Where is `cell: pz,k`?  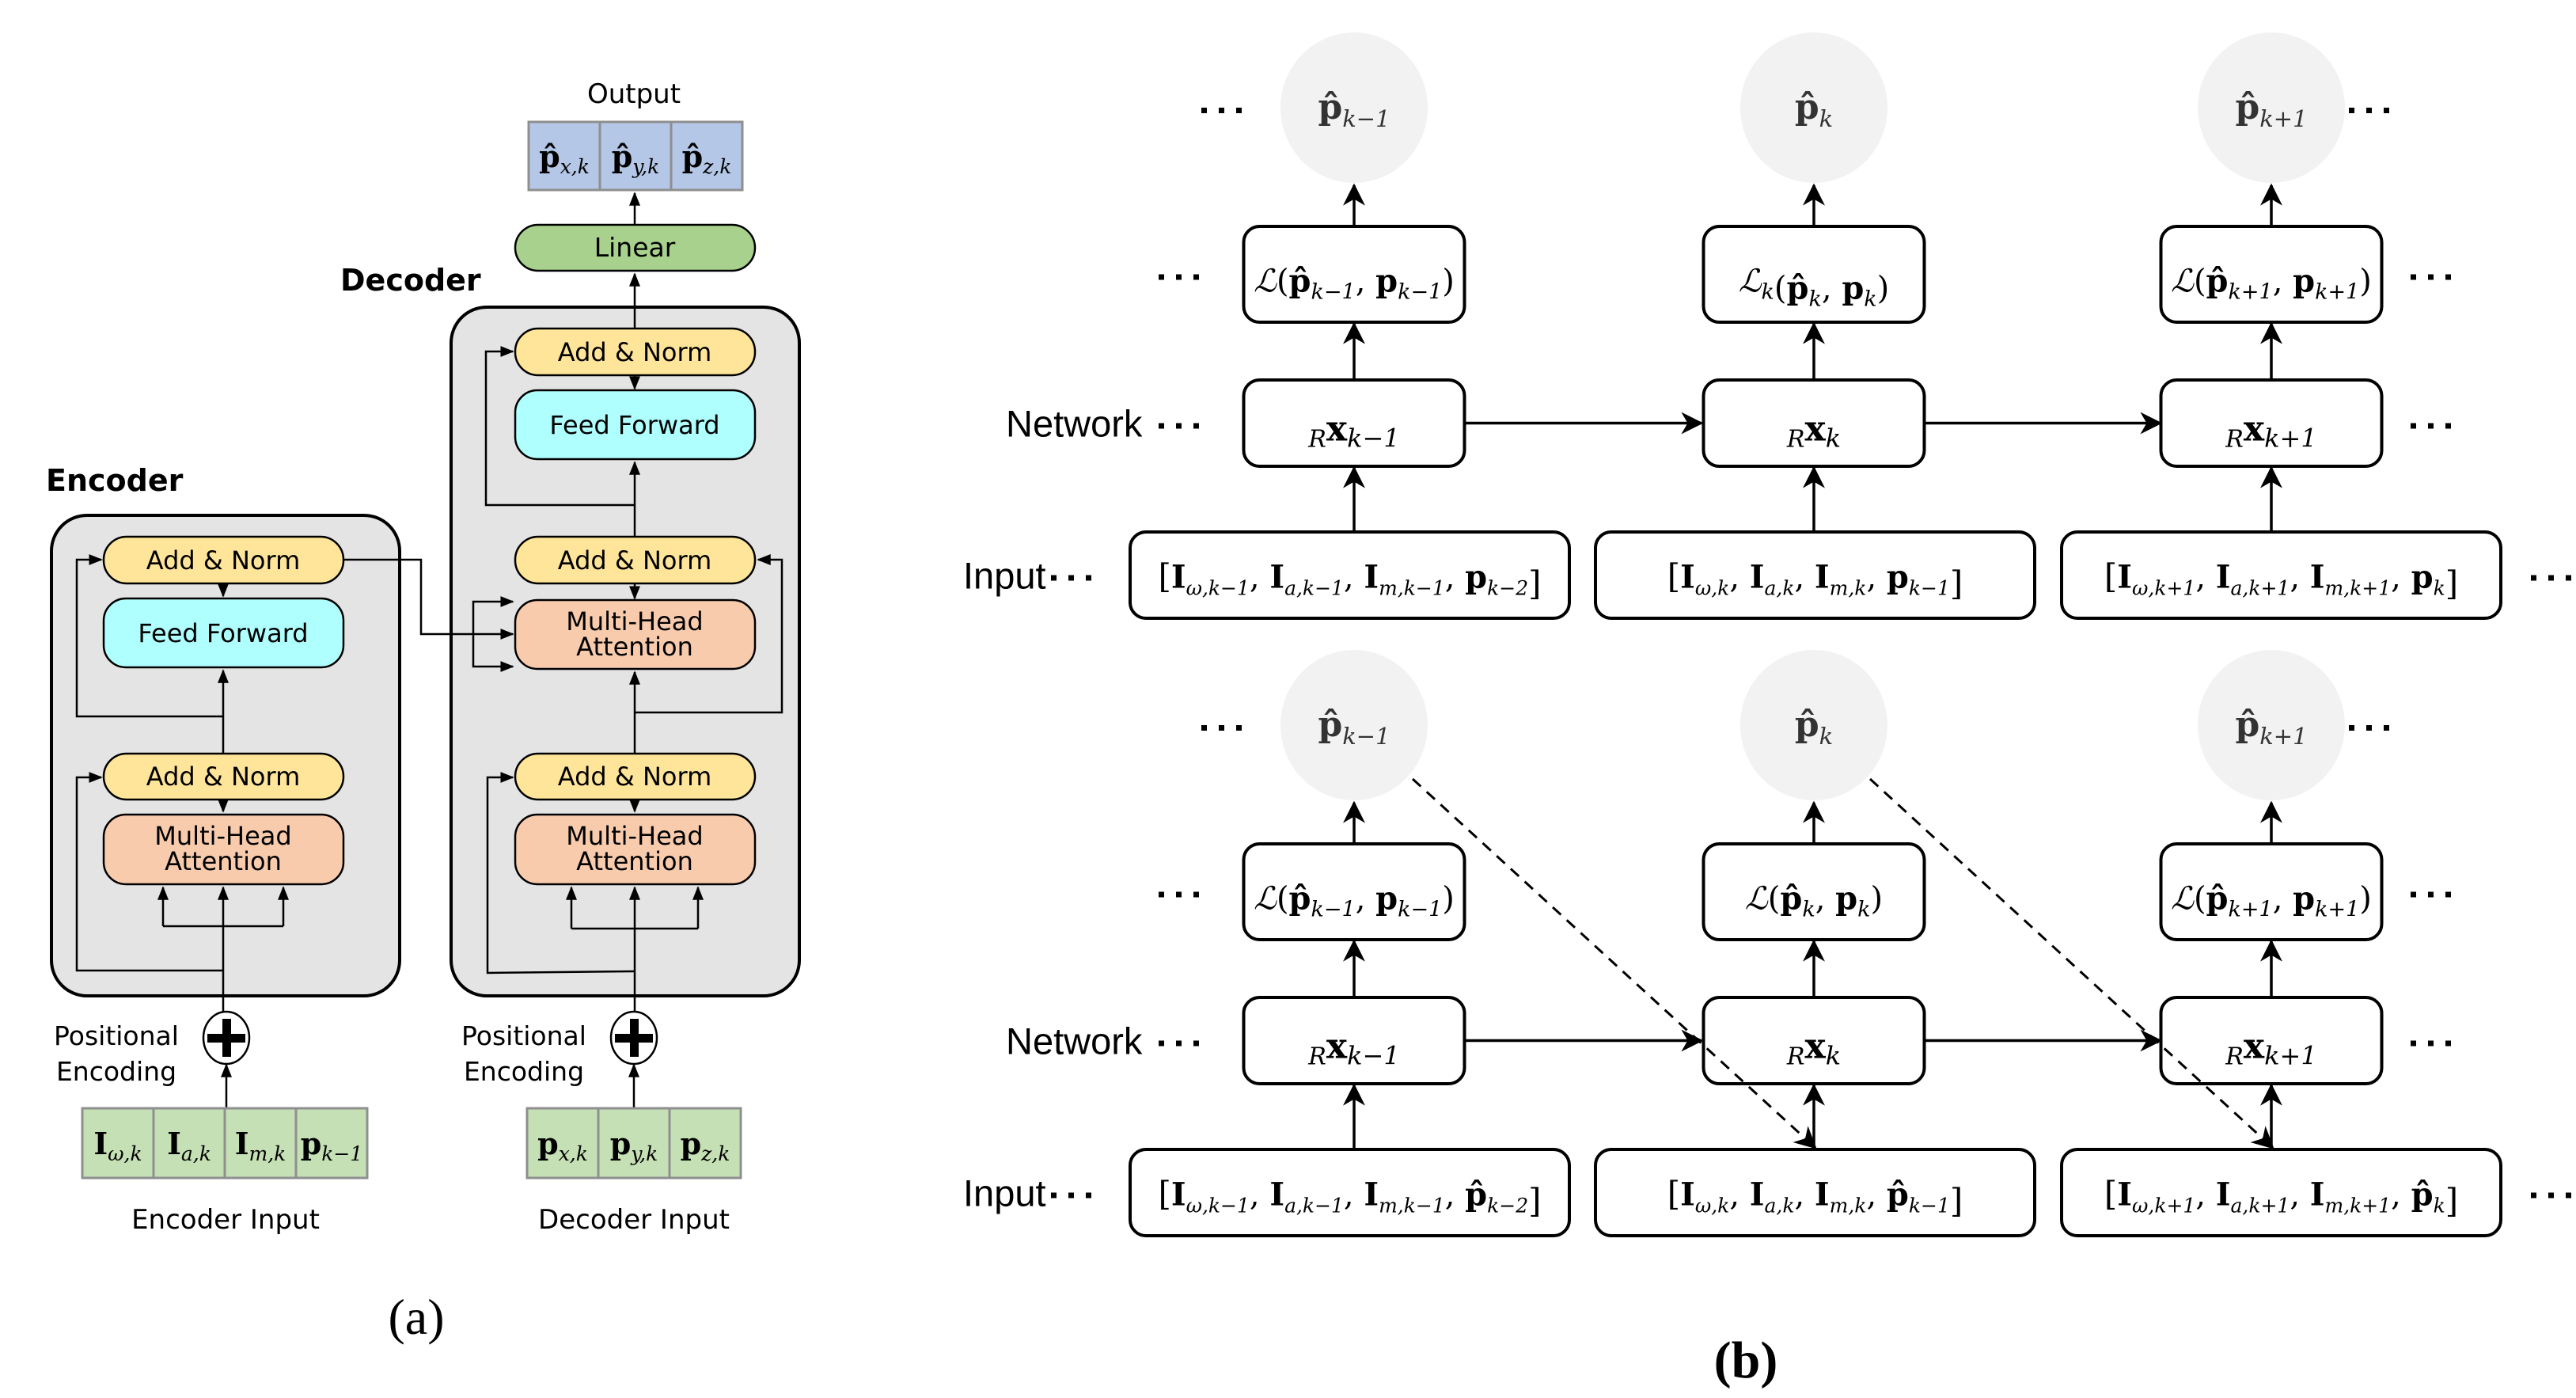 cell: pz,k is located at coordinates (705, 1143).